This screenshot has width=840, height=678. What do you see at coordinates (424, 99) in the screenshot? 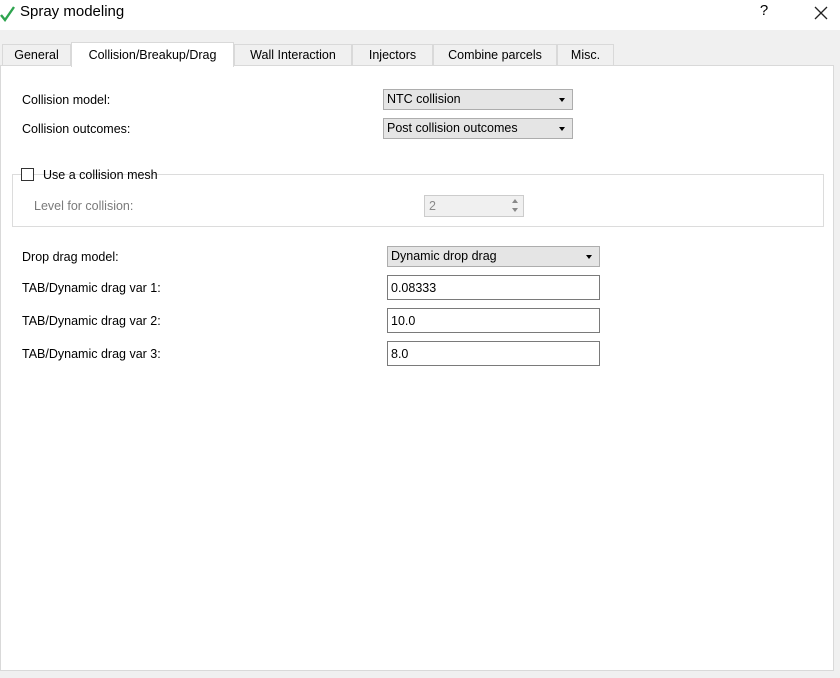
I see `collision-model-value: NTC collision` at bounding box center [424, 99].